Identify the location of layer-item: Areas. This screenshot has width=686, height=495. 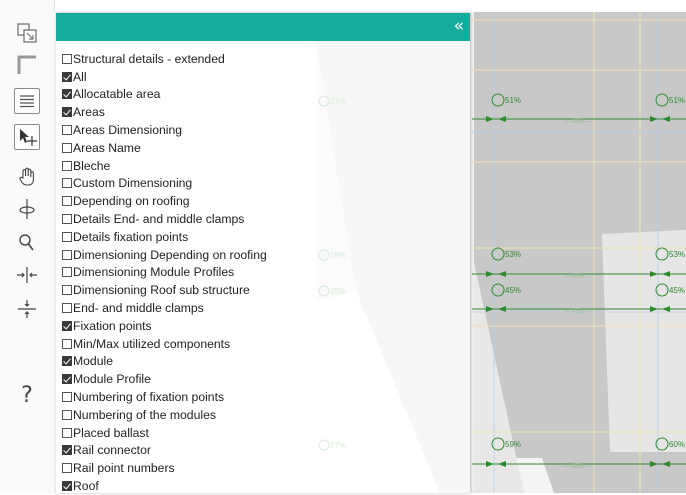
(262, 112).